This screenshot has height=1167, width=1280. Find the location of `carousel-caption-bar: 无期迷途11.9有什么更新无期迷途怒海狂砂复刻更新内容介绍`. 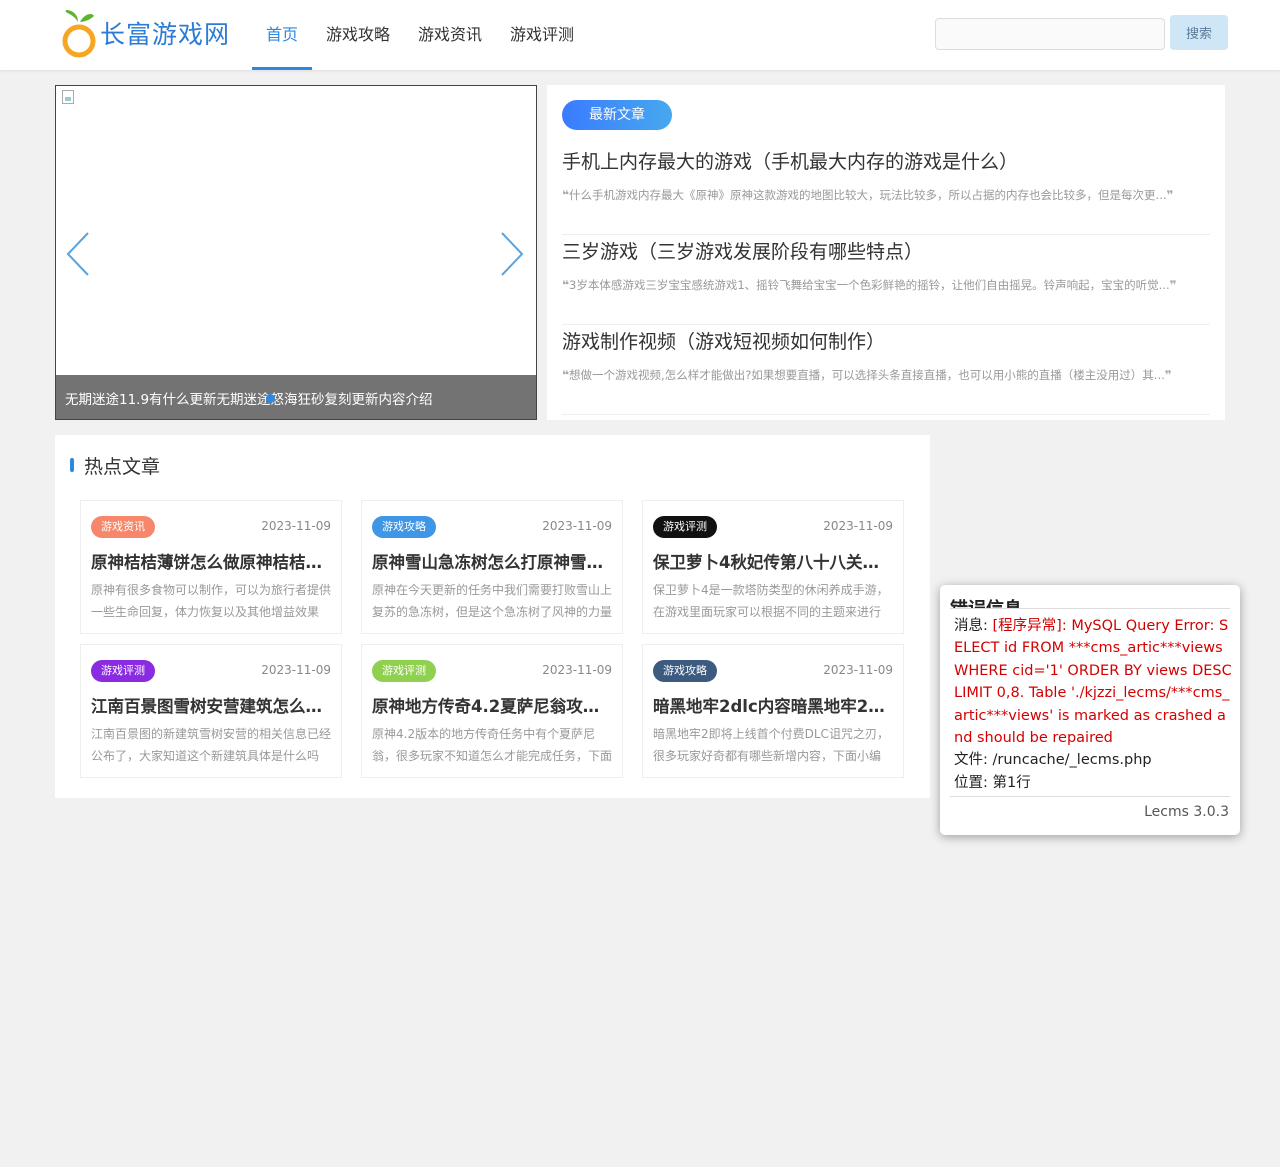

carousel-caption-bar: 无期迷途11.9有什么更新无期迷途怒海狂砂复刻更新内容介绍 is located at coordinates (296, 397).